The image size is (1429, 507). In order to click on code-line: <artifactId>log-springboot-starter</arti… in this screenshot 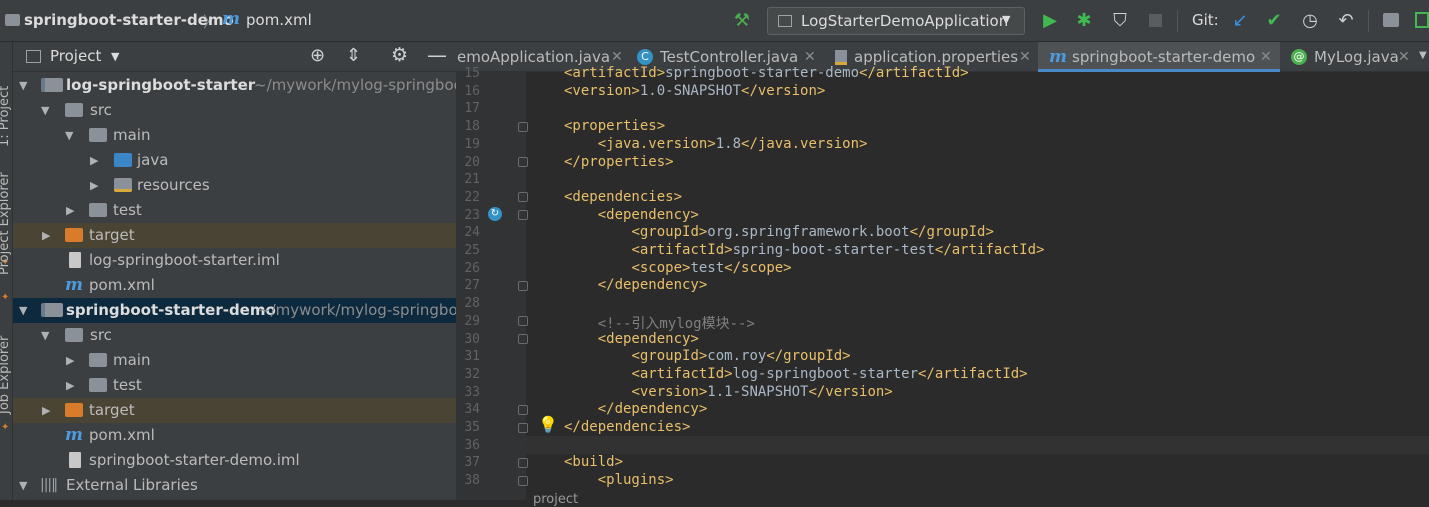, I will do `click(795, 374)`.